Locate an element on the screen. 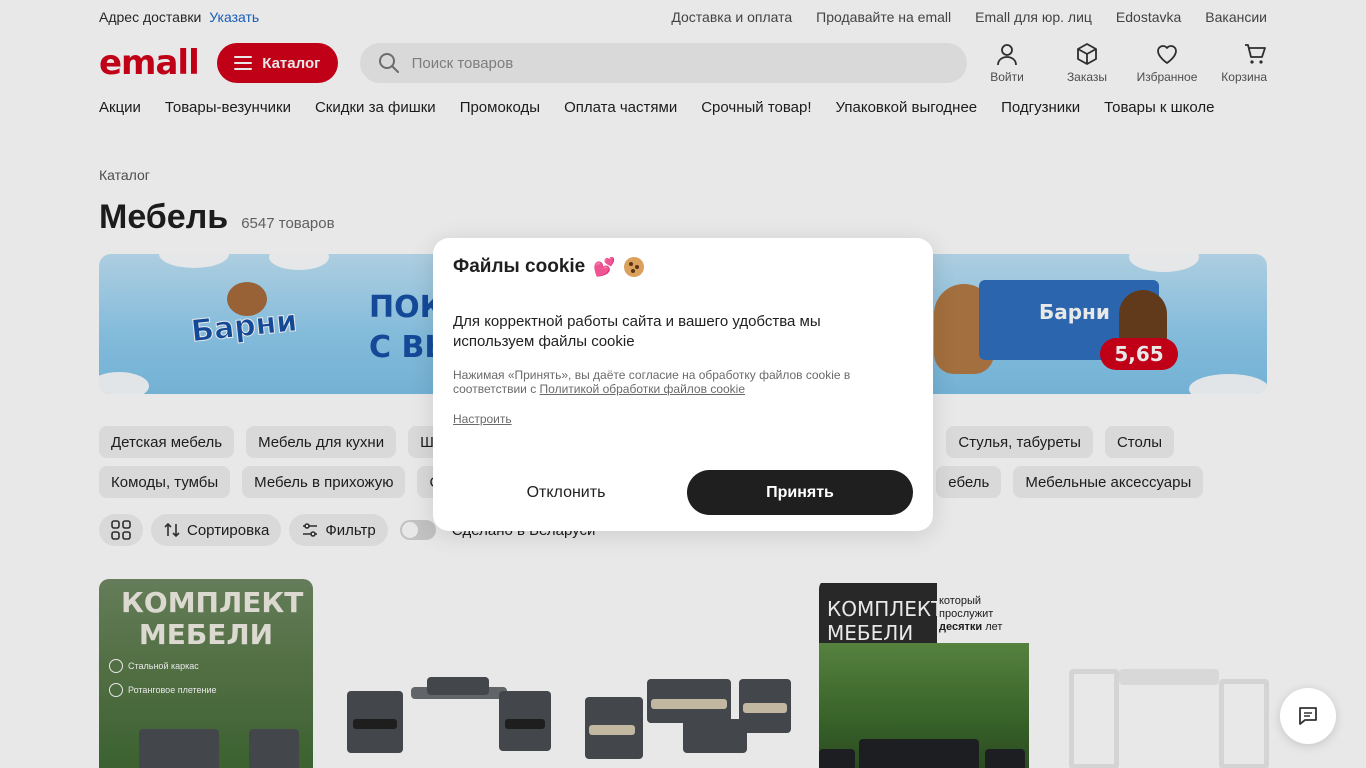  chat-button is located at coordinates (1308, 716).